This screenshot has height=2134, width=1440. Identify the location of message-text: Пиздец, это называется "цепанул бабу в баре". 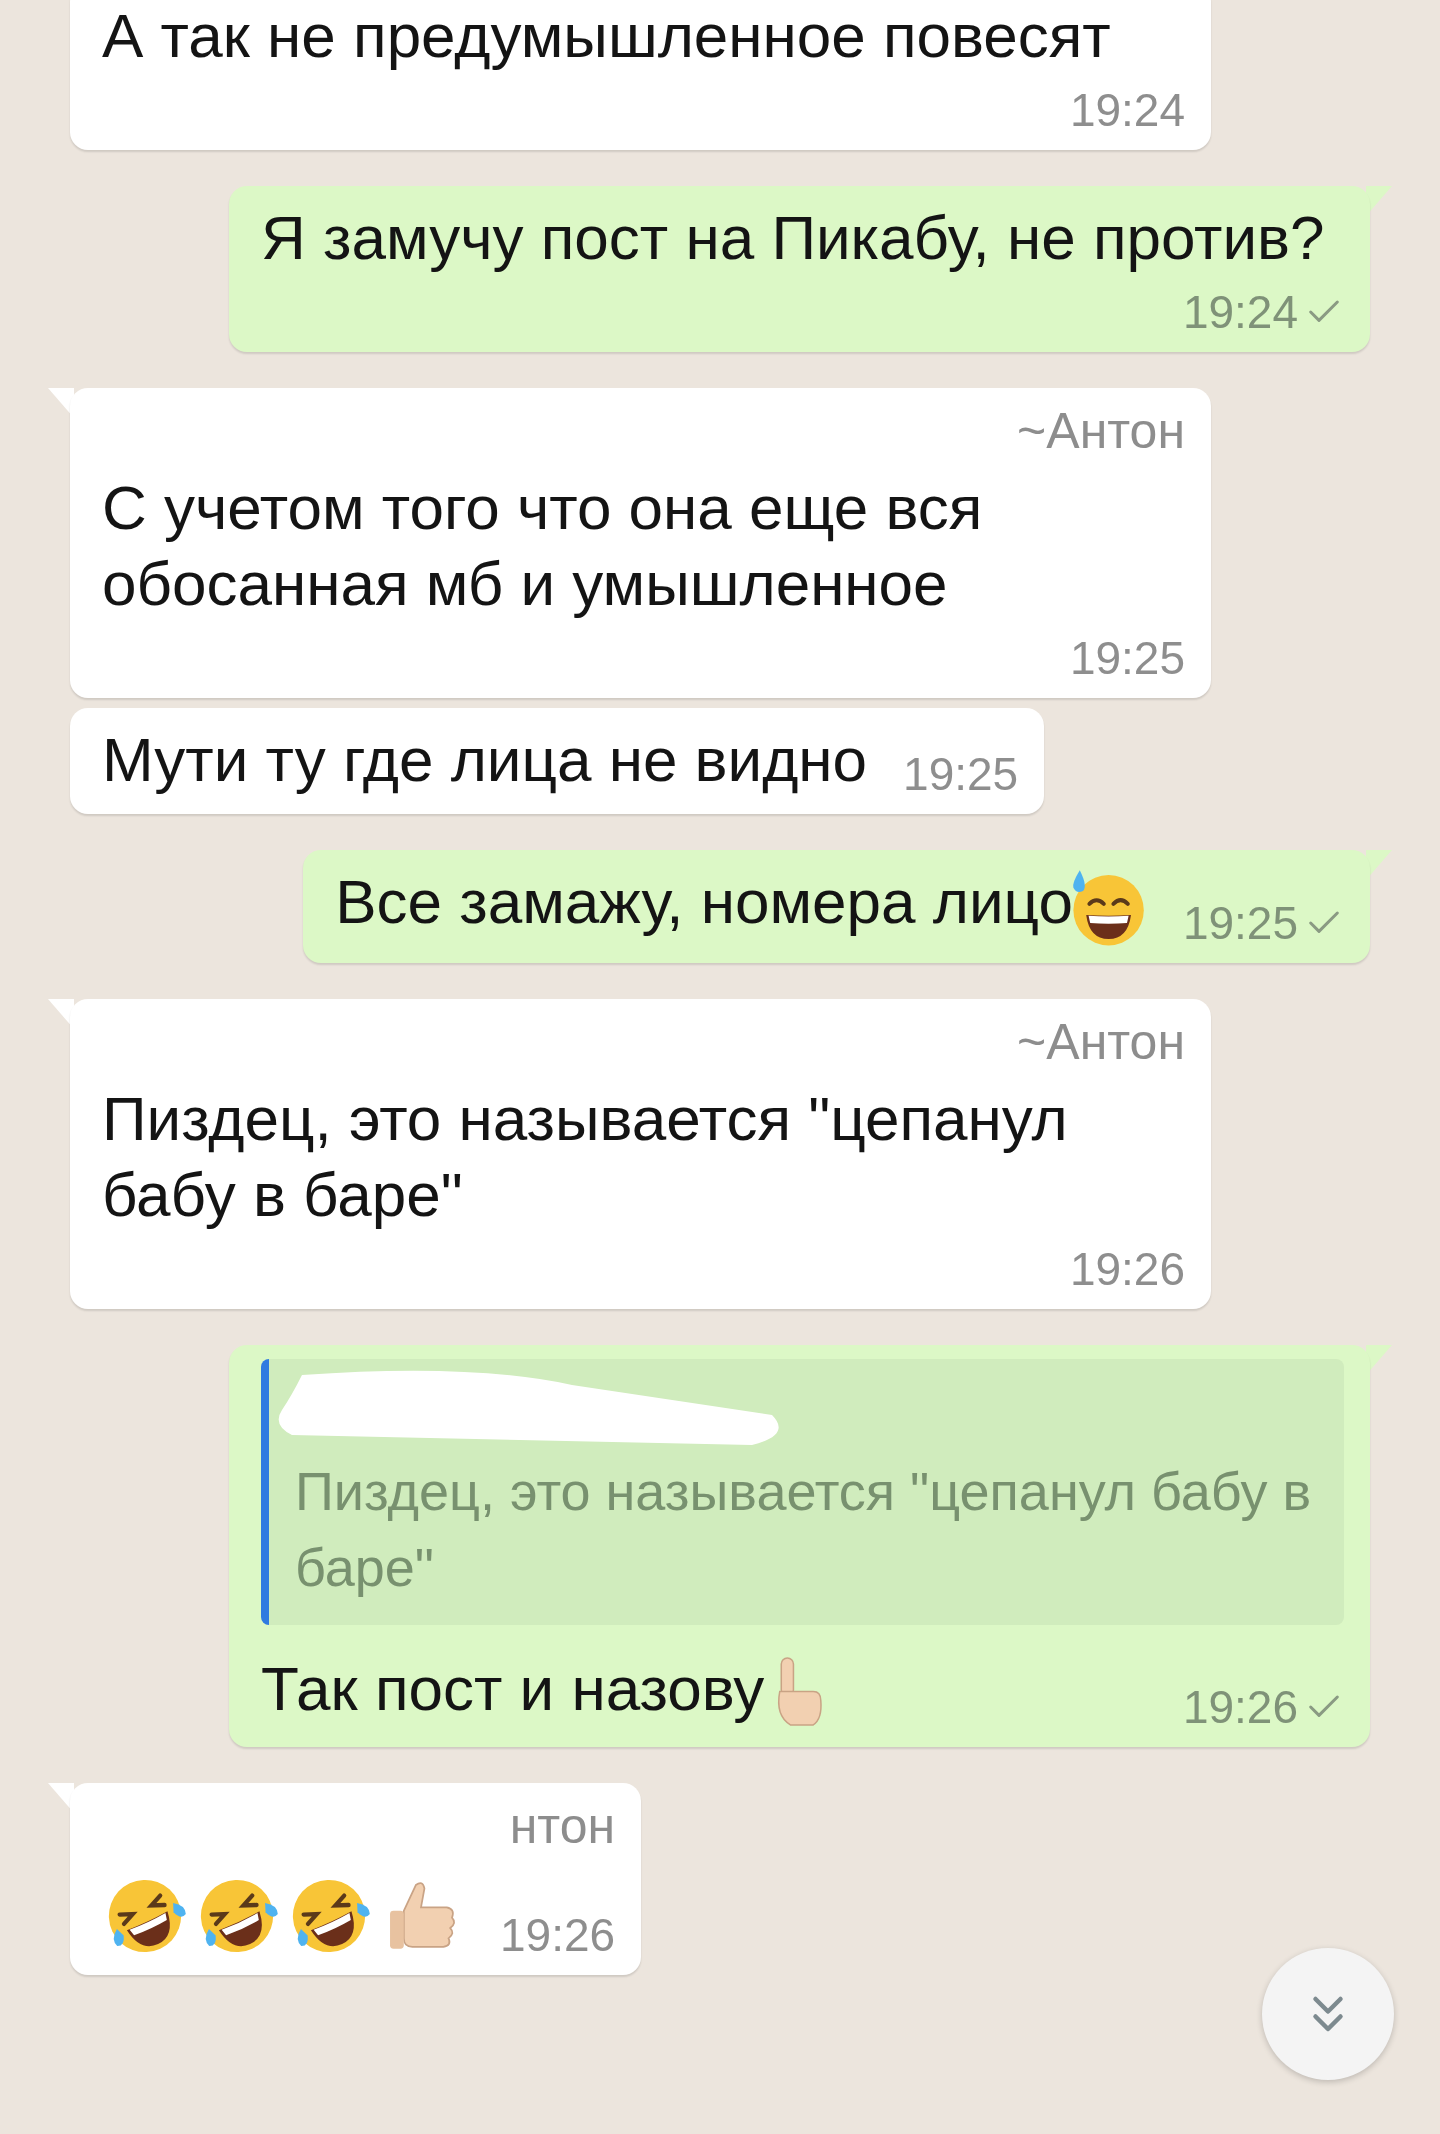
(585, 1156).